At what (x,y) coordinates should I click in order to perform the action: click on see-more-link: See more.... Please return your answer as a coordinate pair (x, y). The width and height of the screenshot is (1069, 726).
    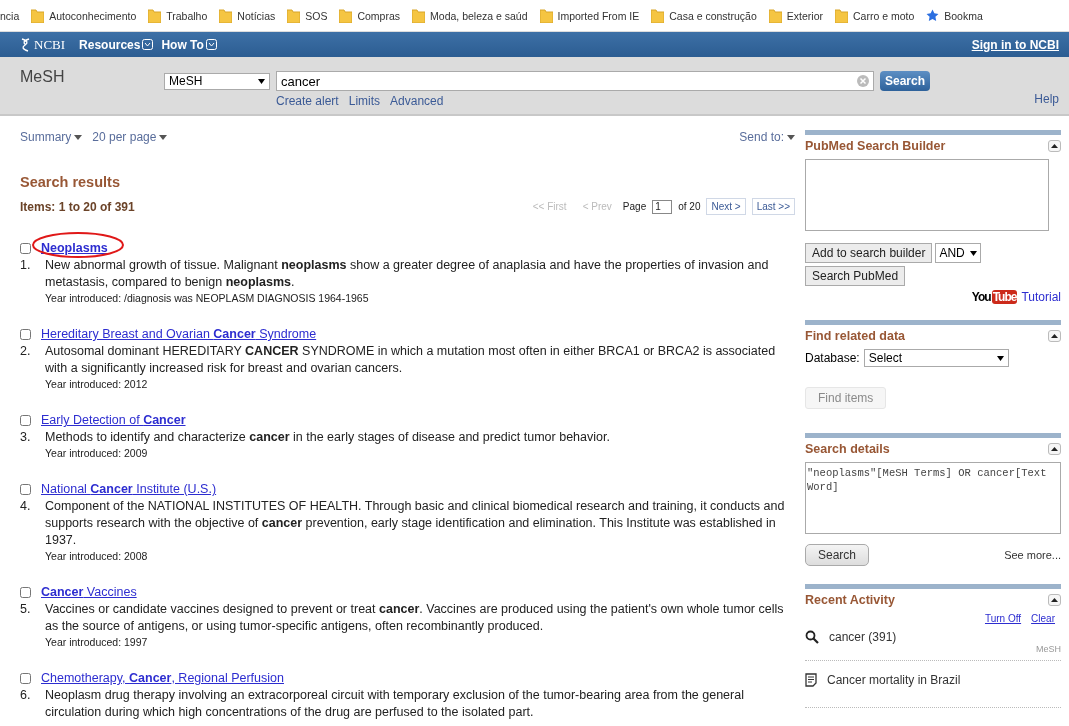
    Looking at the image, I should click on (1032, 555).